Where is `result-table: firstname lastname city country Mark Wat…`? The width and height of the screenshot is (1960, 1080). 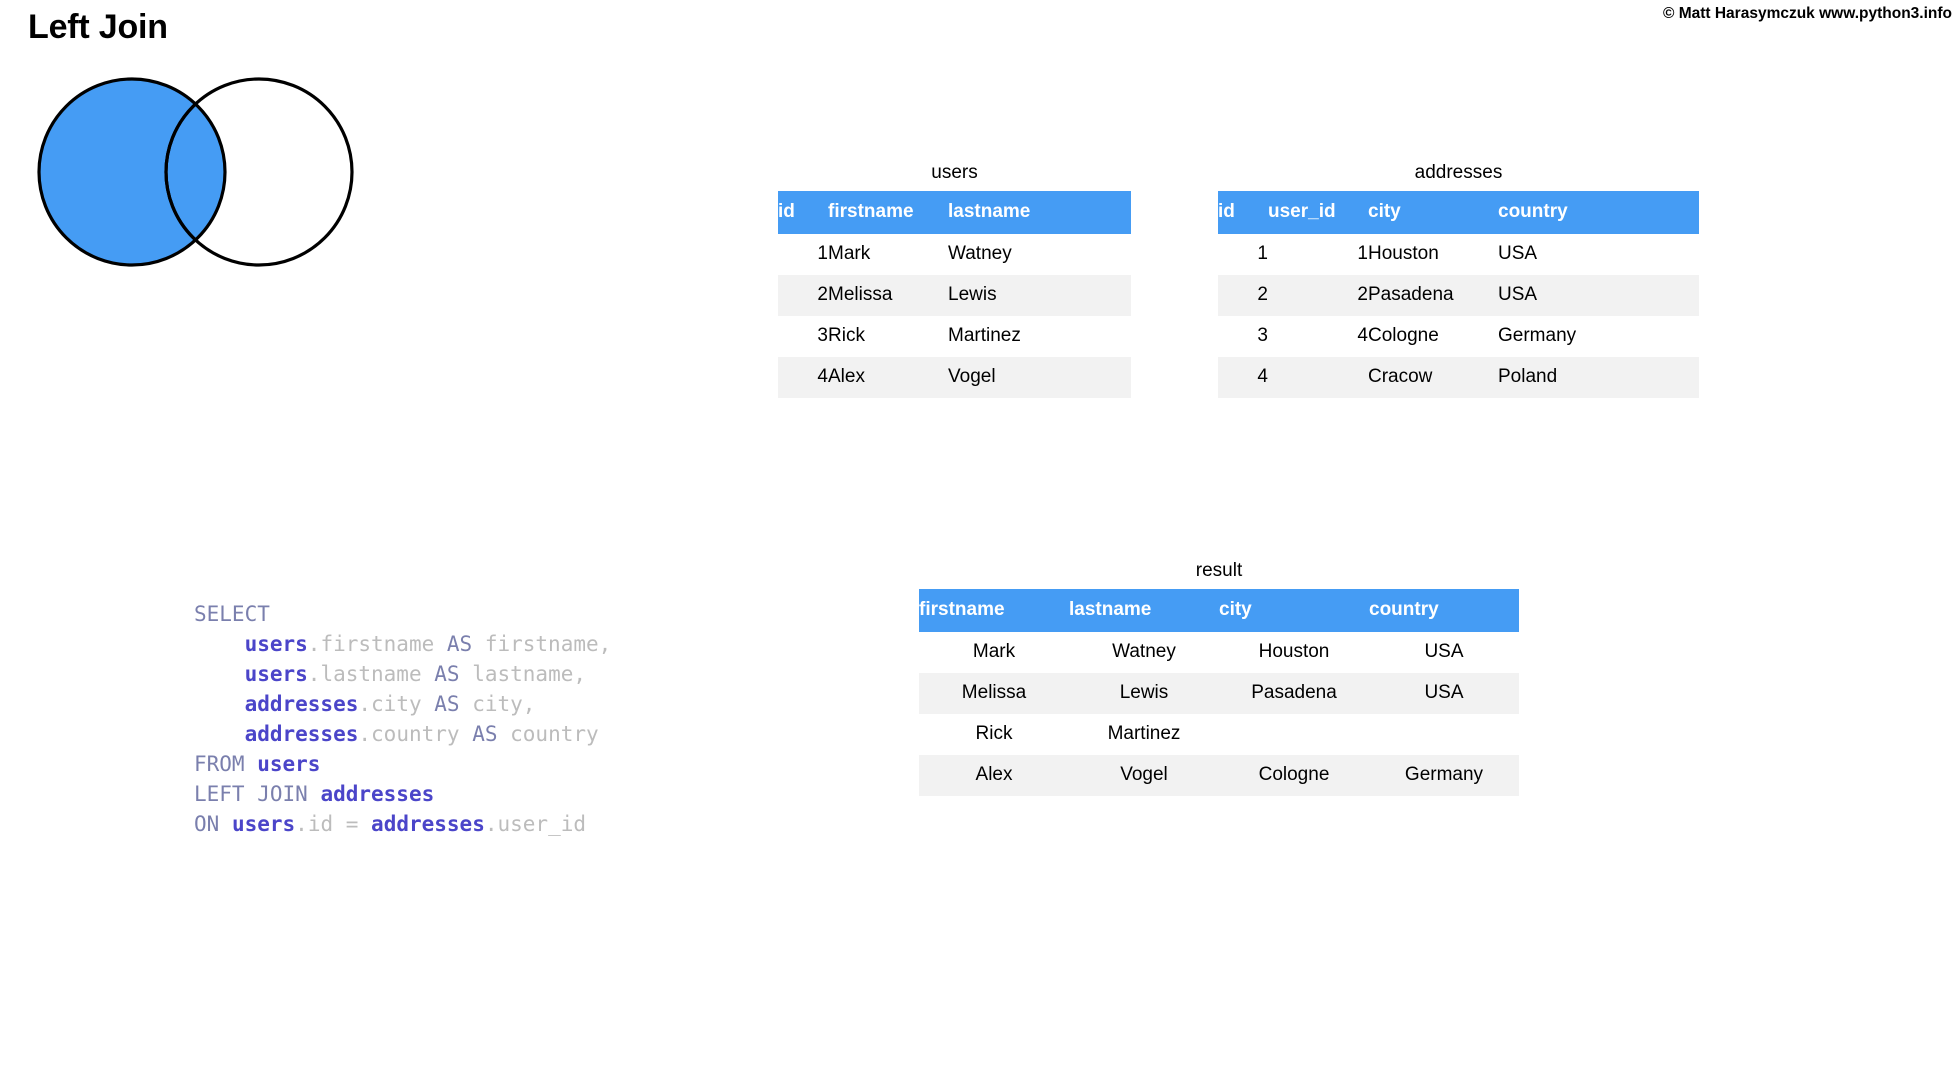 result-table: firstname lastname city country Mark Wat… is located at coordinates (1219, 692).